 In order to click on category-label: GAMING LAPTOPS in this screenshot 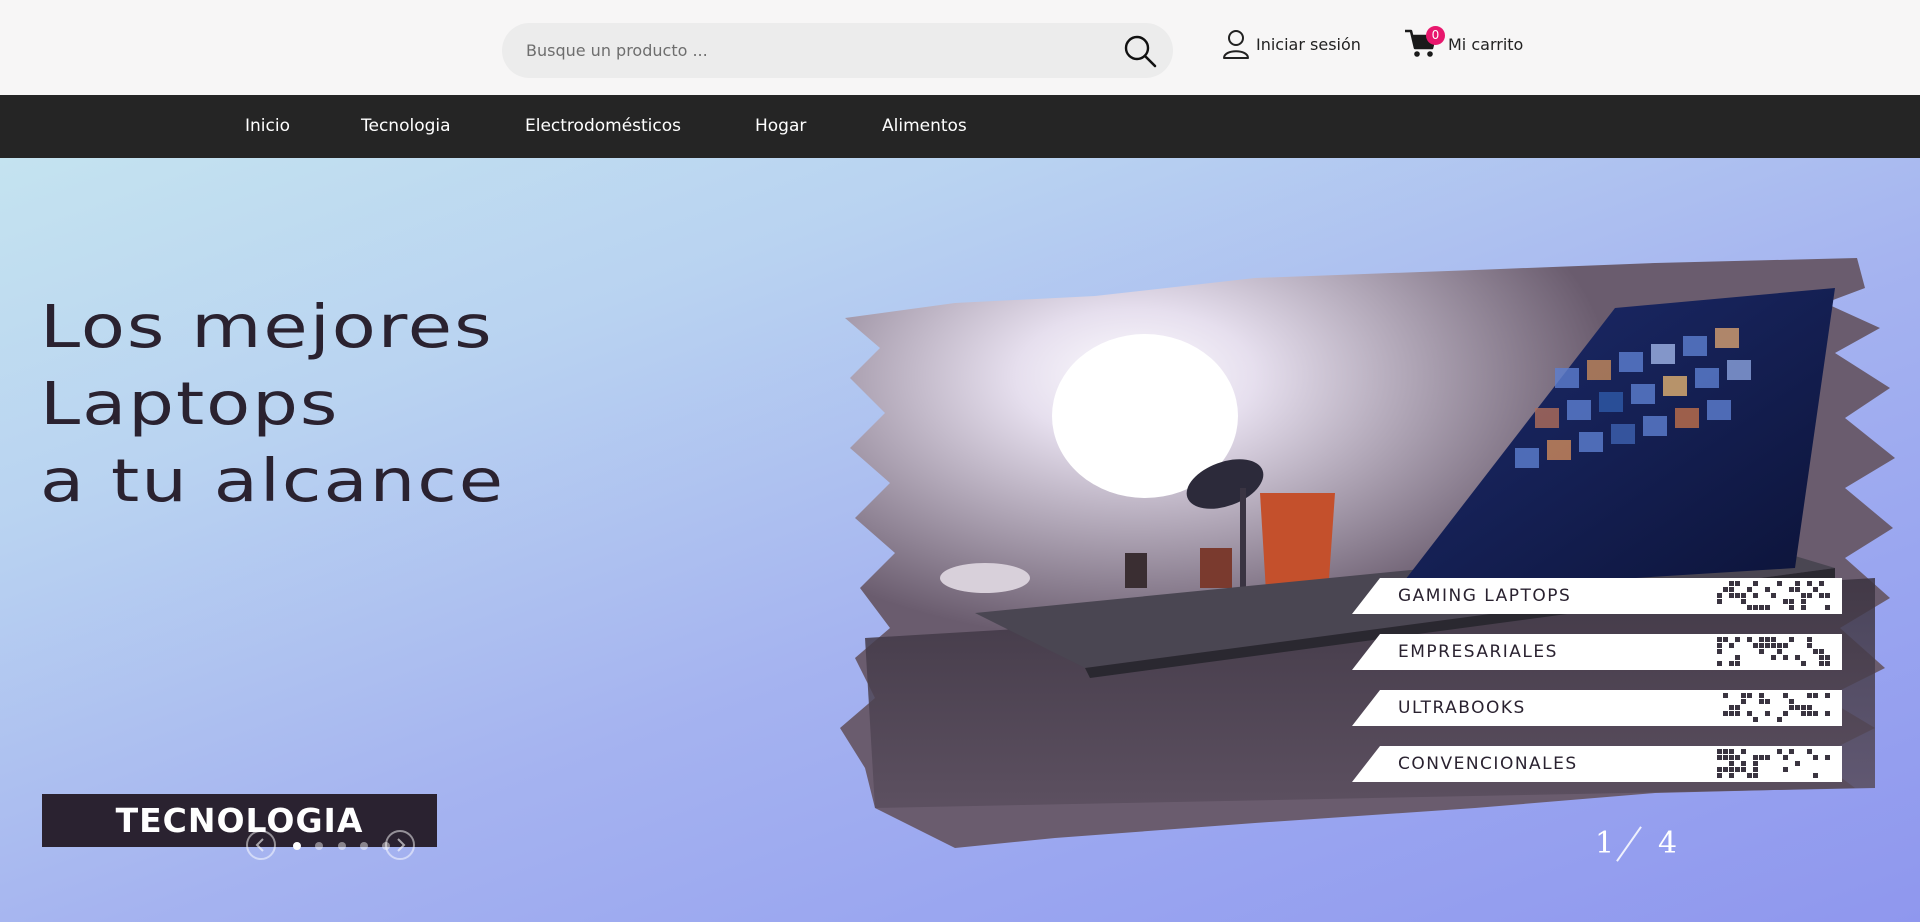, I will do `click(1485, 596)`.